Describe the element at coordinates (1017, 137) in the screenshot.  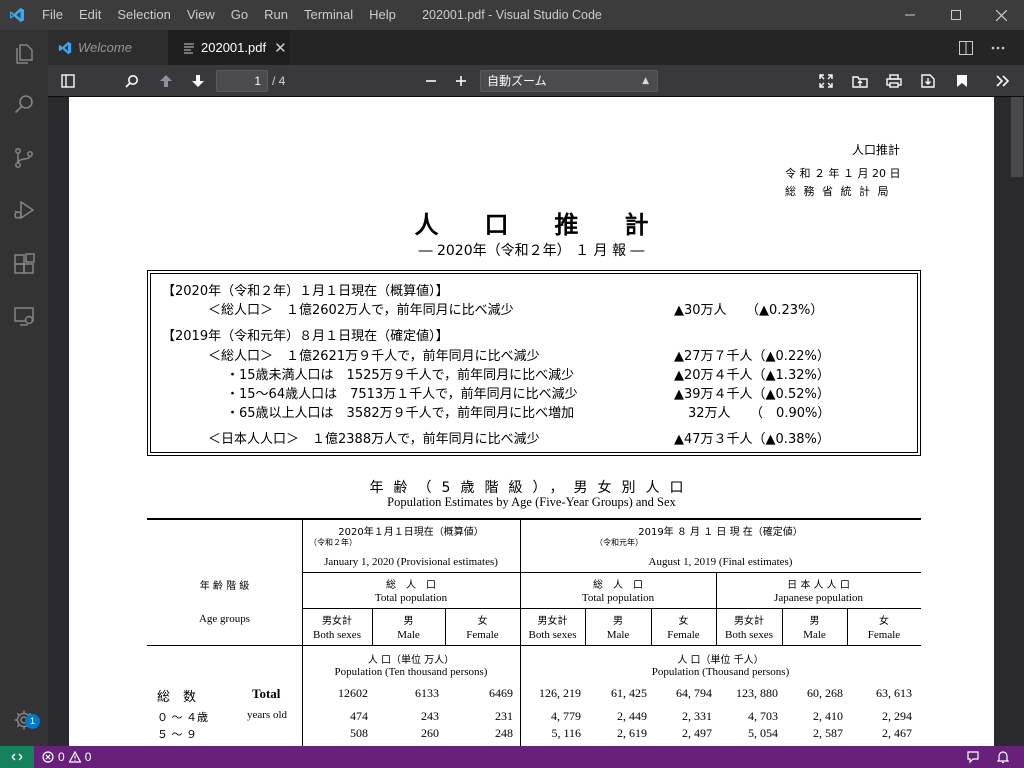
I see `scrollbar-thumb` at that location.